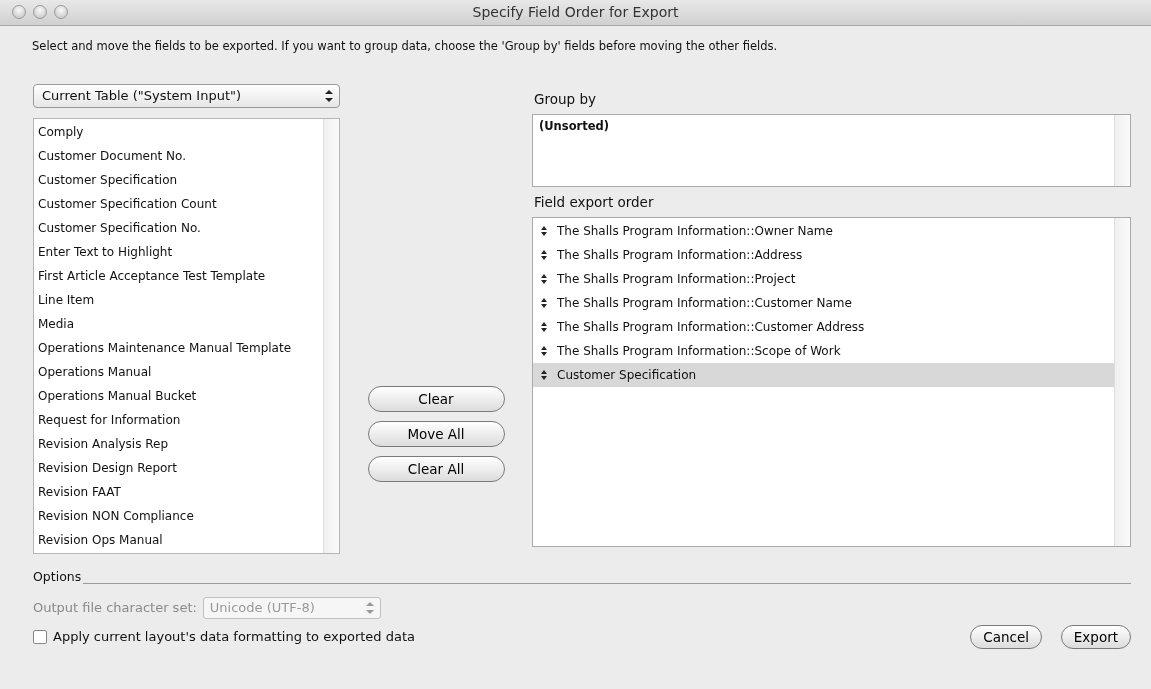  I want to click on export-order-item: The Shalls Program Information::Scope of Work, so click(823, 351).